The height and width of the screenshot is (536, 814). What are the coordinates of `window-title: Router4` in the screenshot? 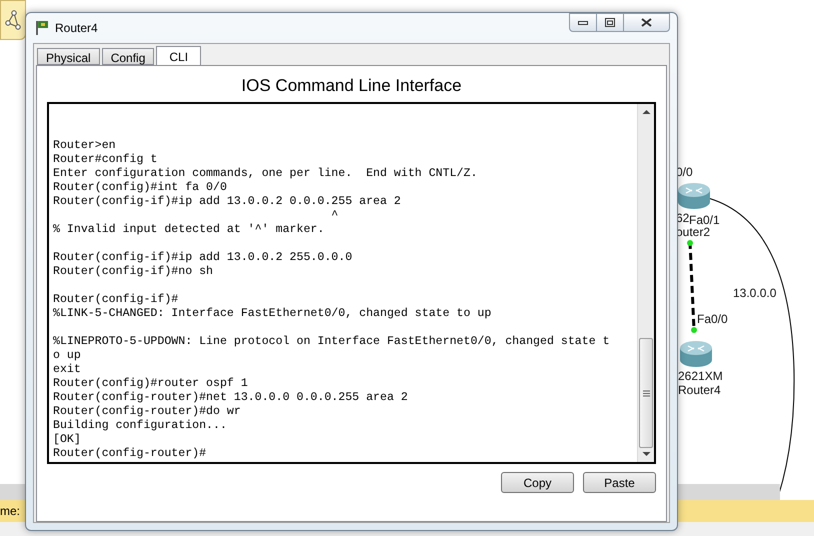 It's located at (76, 28).